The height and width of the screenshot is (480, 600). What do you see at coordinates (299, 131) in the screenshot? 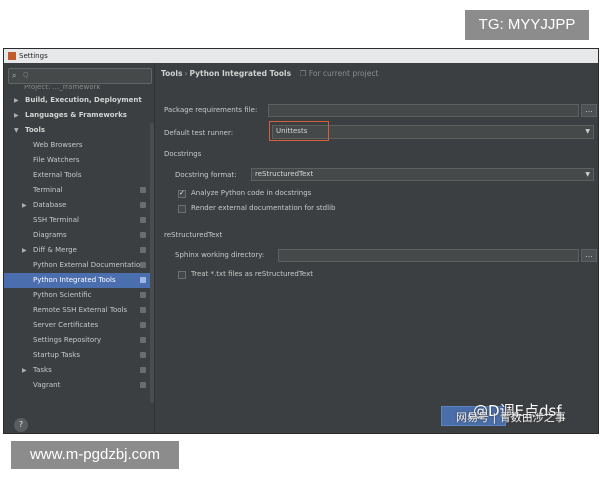
I see `highlight-annotation` at bounding box center [299, 131].